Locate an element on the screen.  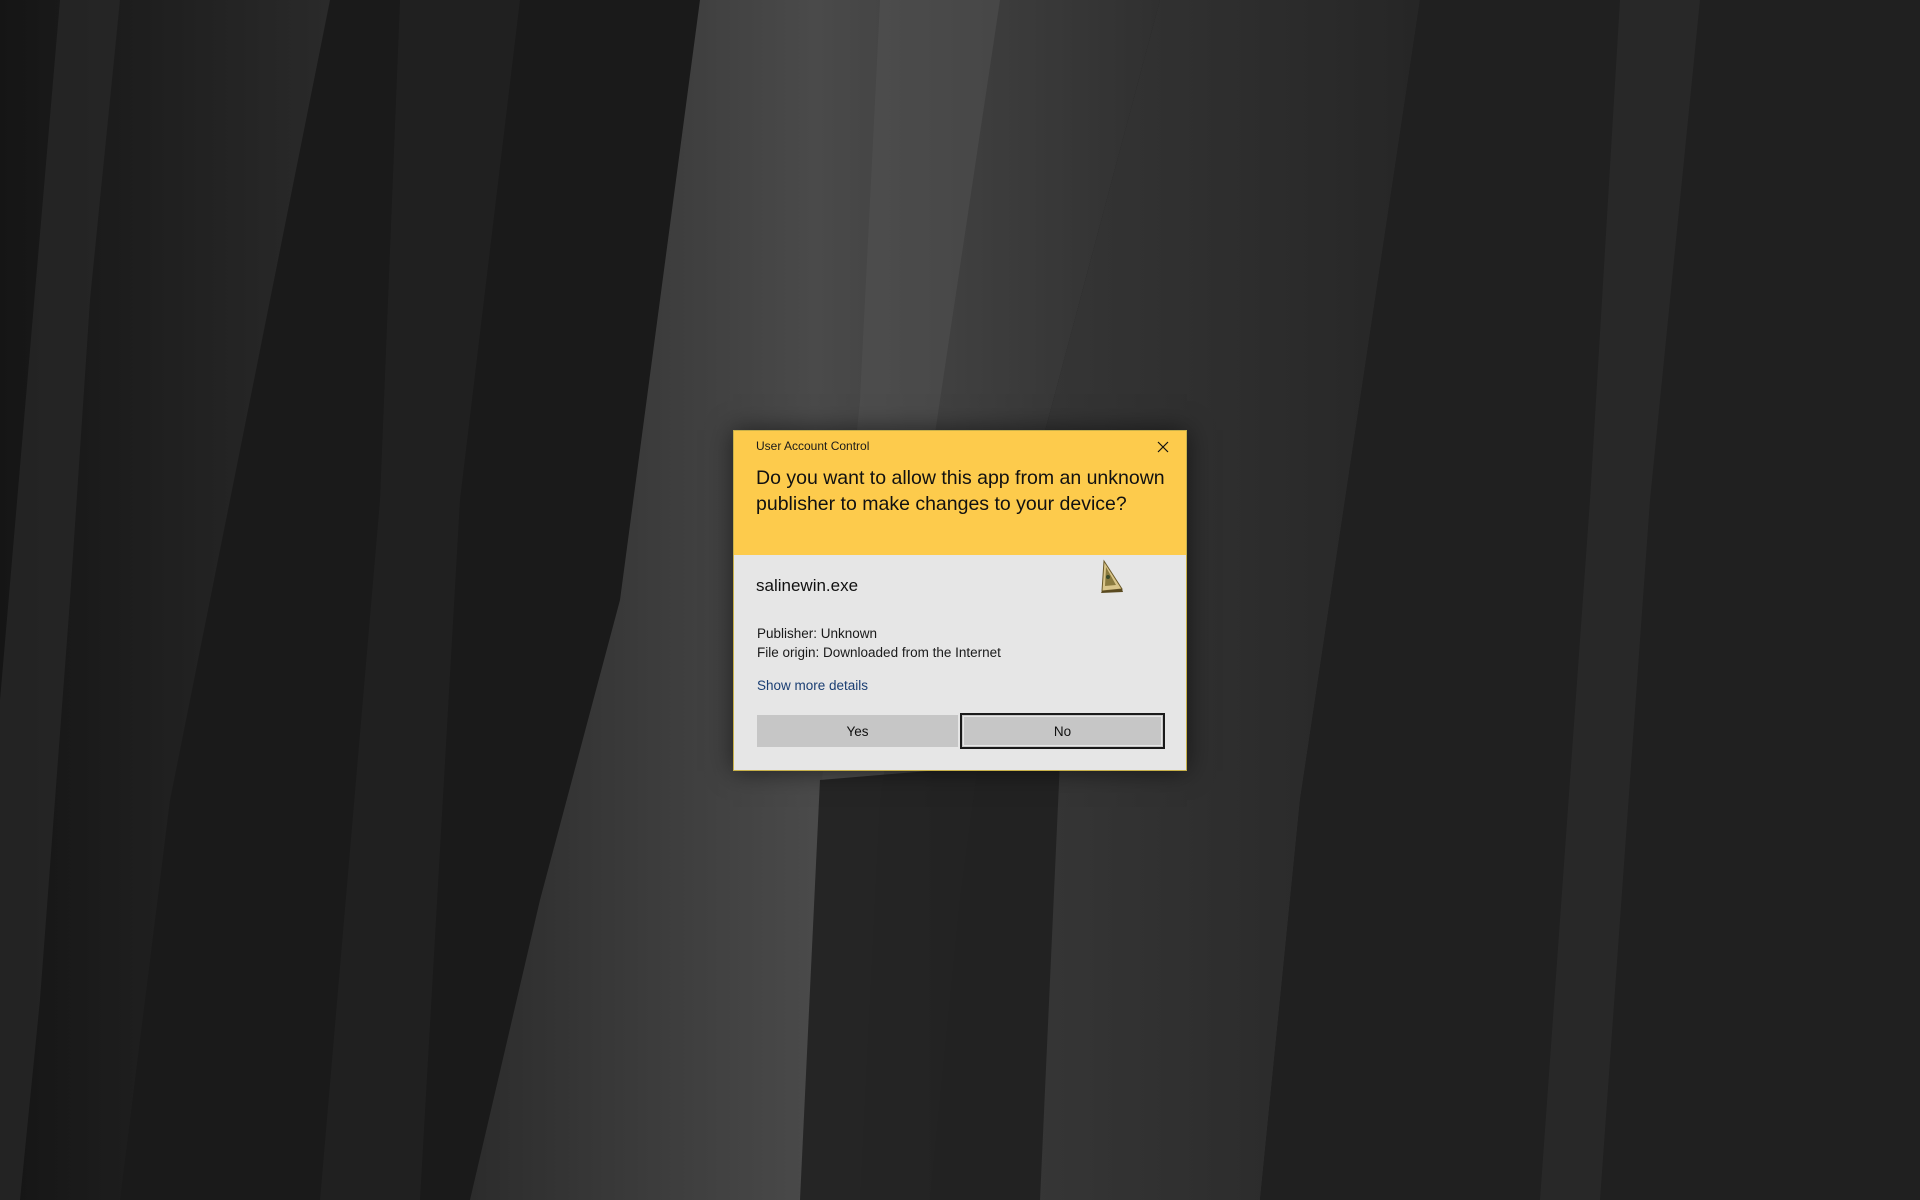
close-icon is located at coordinates (1163, 447).